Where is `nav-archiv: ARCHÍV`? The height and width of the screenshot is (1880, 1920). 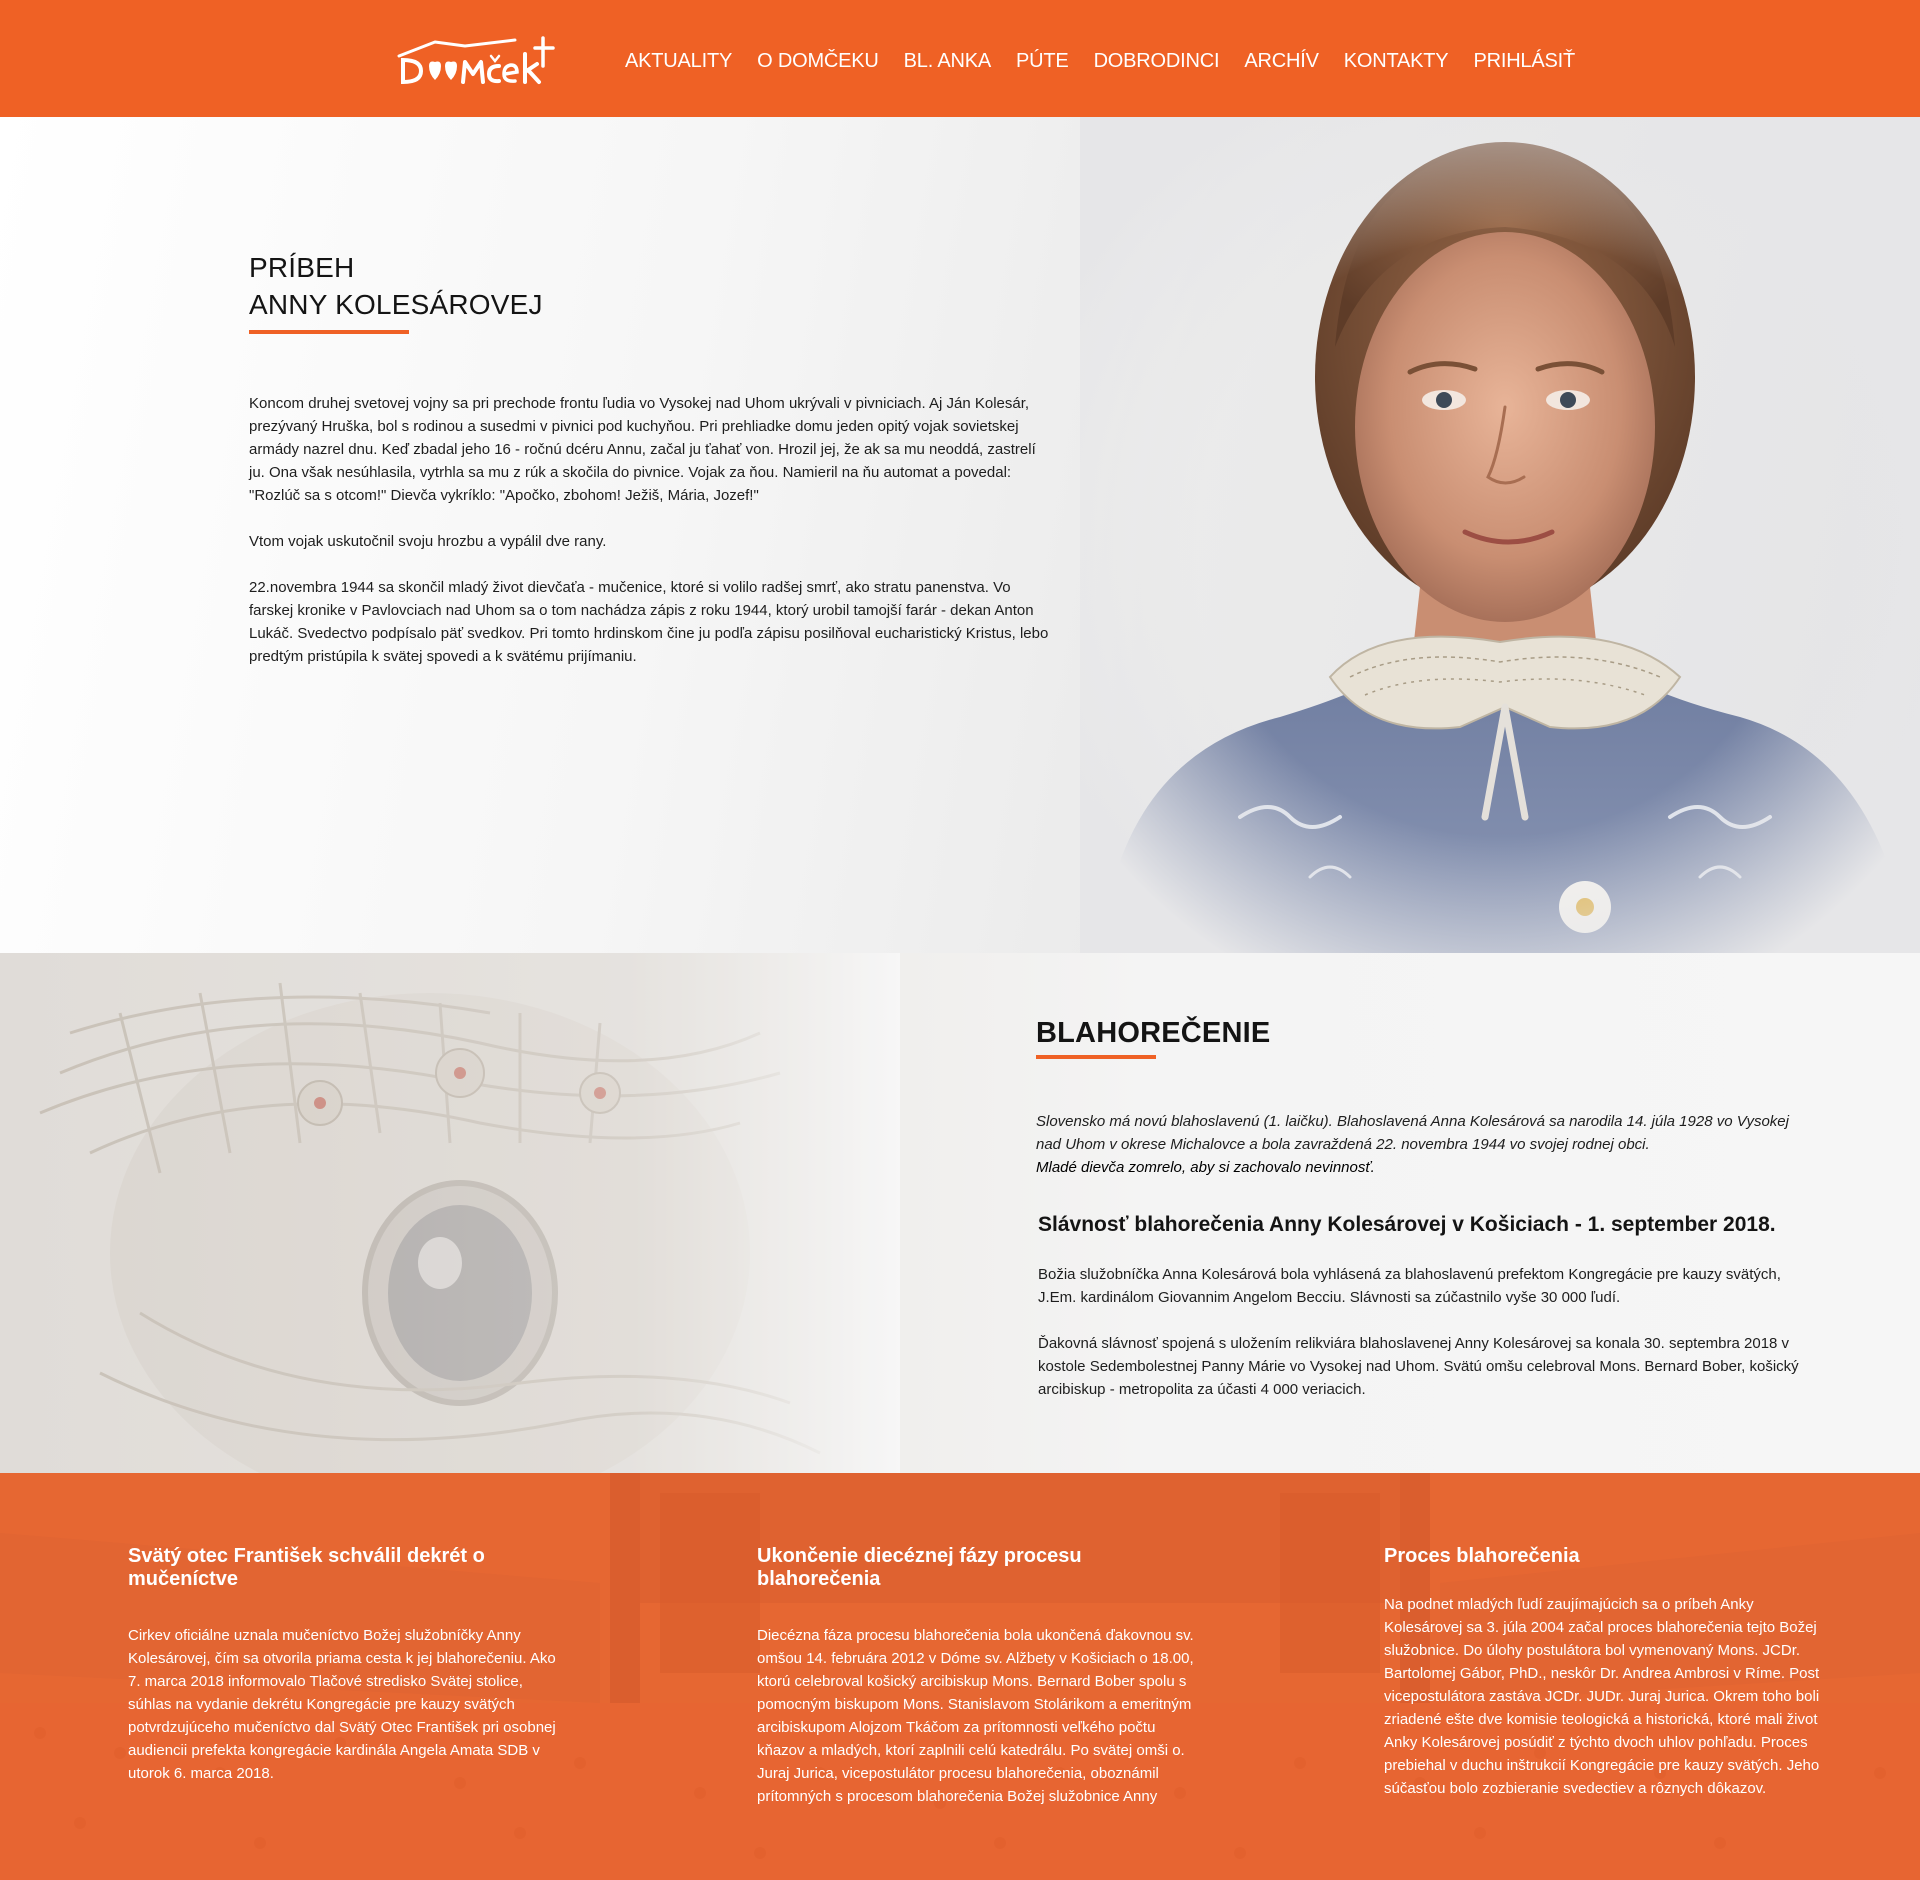 nav-archiv: ARCHÍV is located at coordinates (1281, 61).